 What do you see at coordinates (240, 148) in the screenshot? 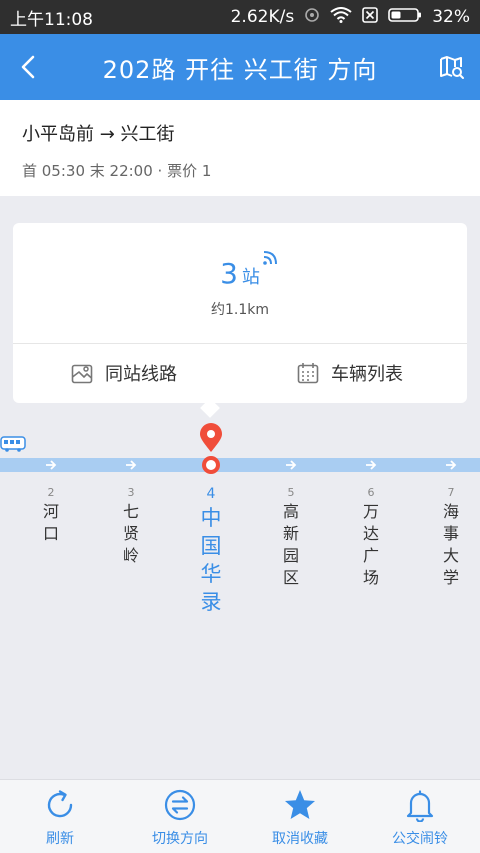
I see `route-info: 小平岛前 → 兴工街 首 05:30 末 22:00 · 票价 1` at bounding box center [240, 148].